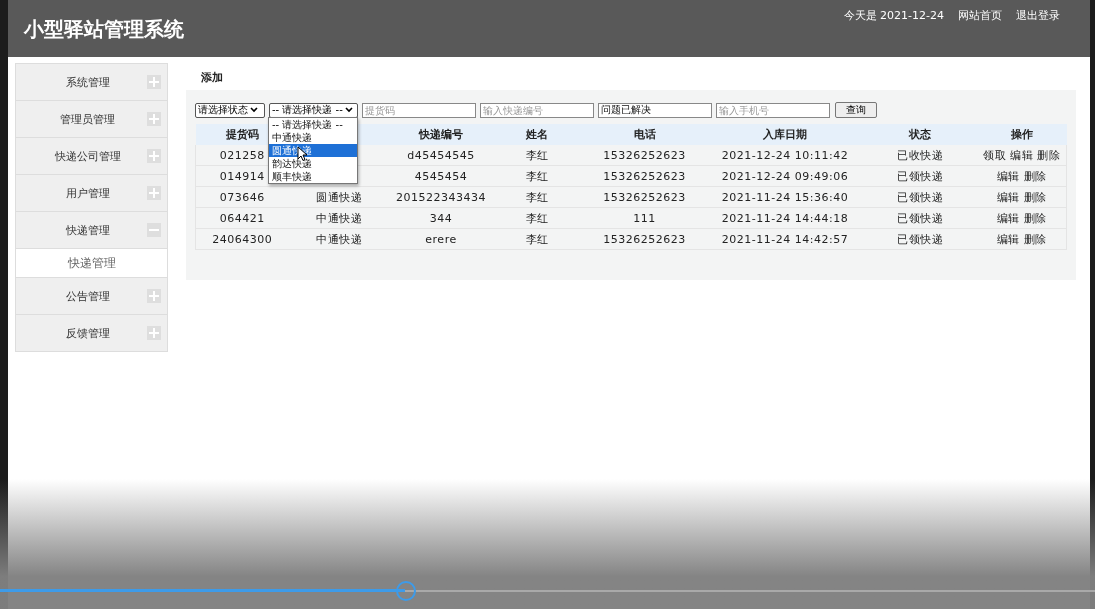 Image resolution: width=1095 pixels, height=609 pixels. I want to click on column-header: 姓名, so click(537, 134).